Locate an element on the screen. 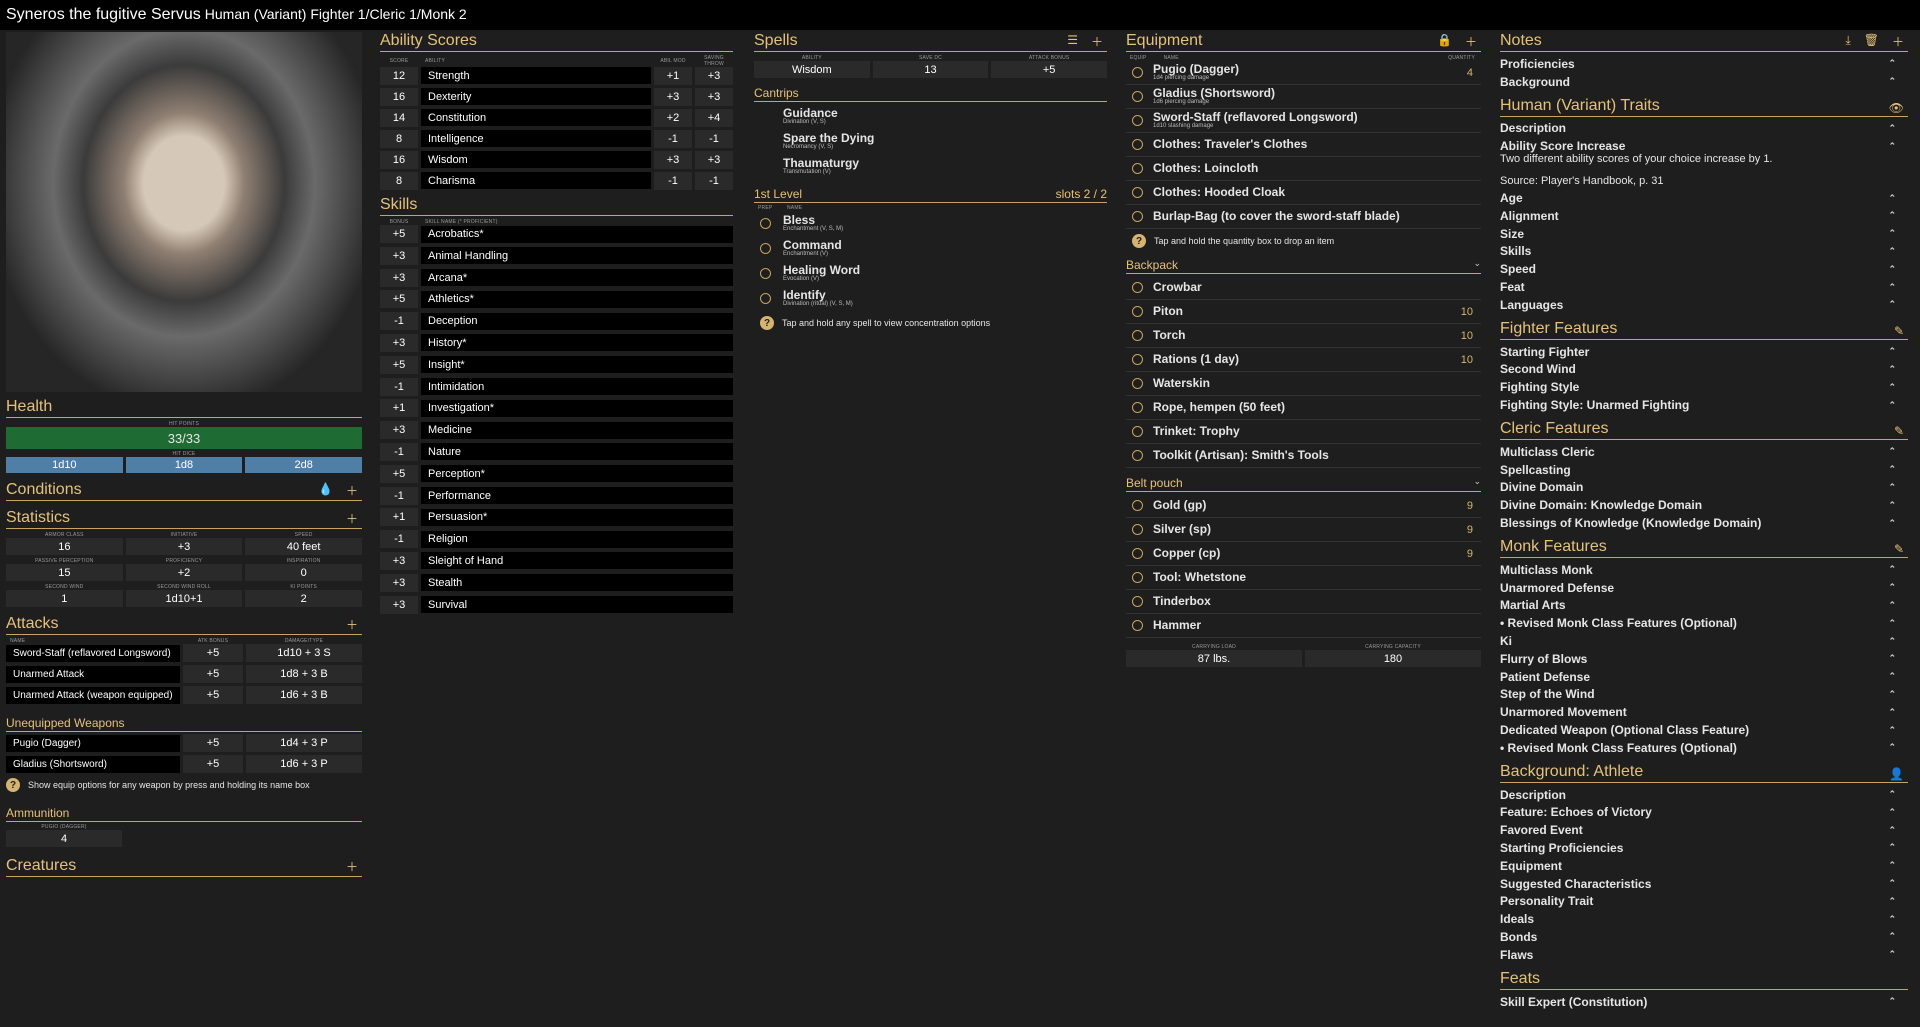 The image size is (1920, 1027). skill-name: Animal Handling is located at coordinates (577, 256).